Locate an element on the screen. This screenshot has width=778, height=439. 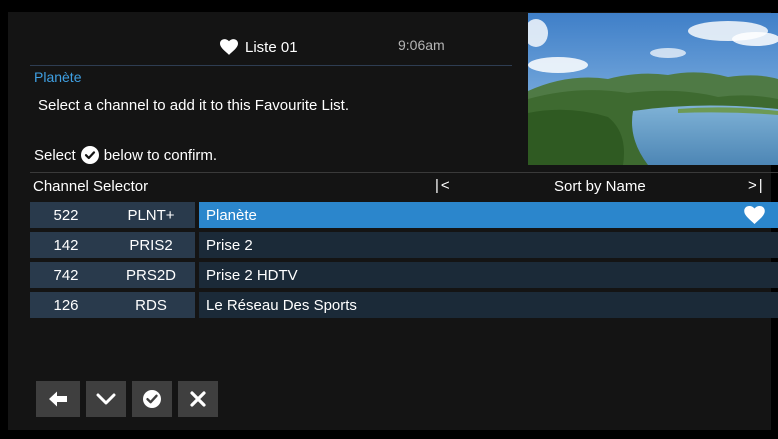
arrow-left-icon is located at coordinates (58, 399).